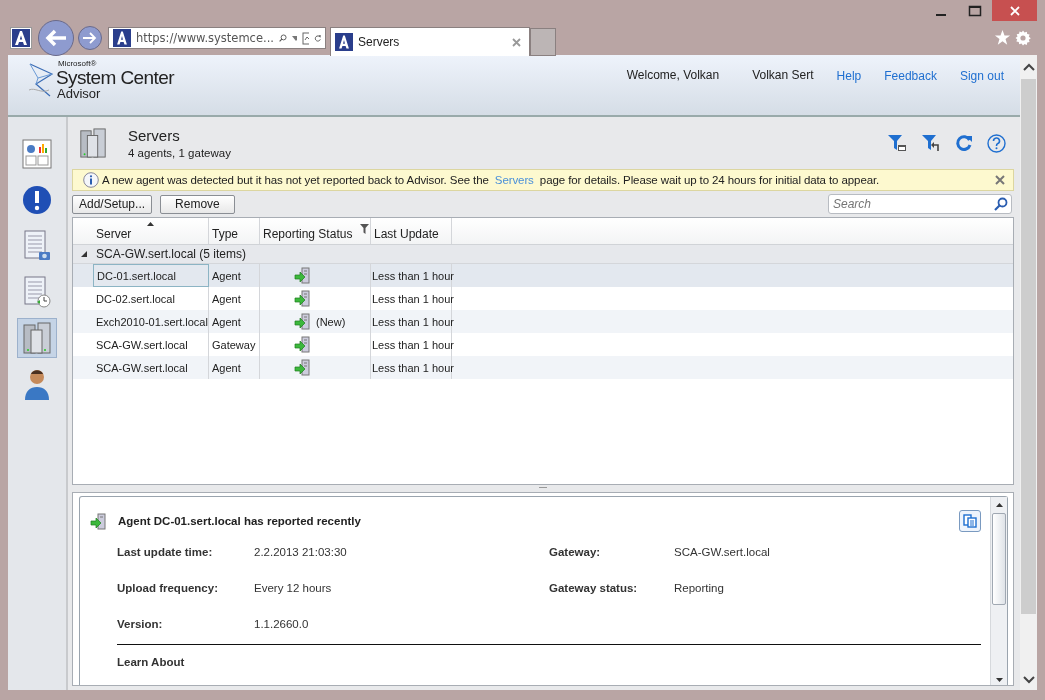  I want to click on header-link: Feedback, so click(910, 76).